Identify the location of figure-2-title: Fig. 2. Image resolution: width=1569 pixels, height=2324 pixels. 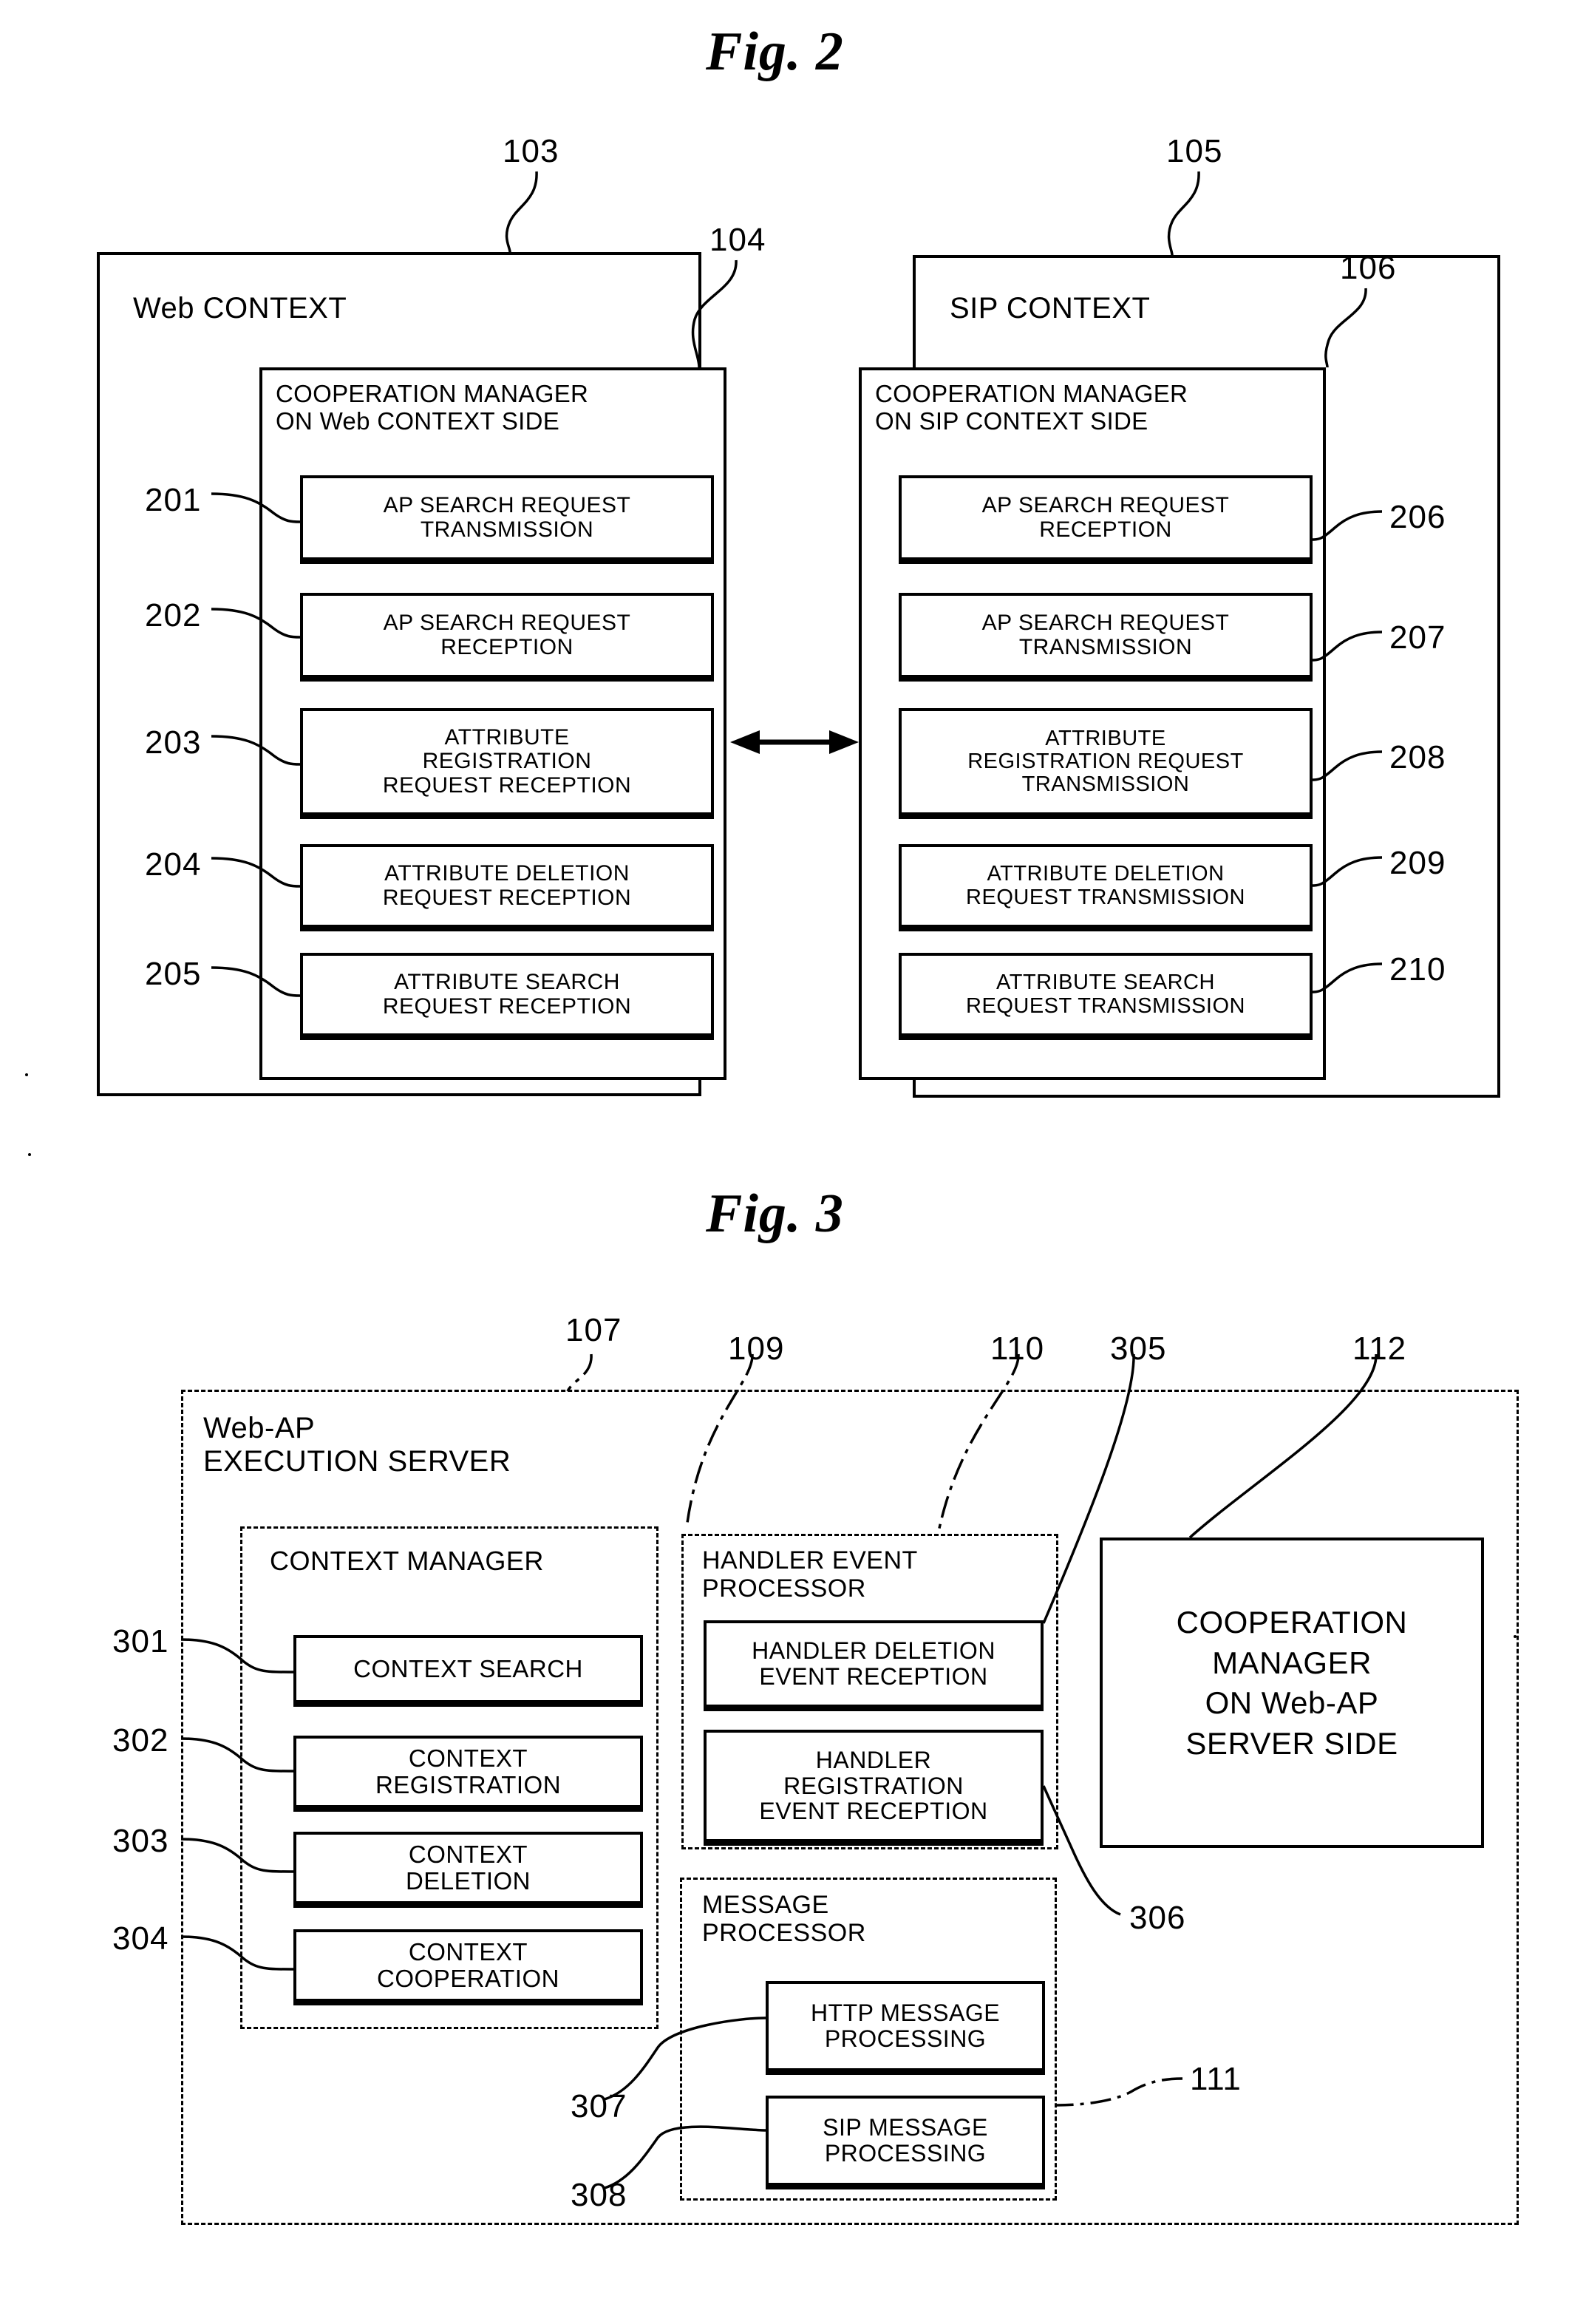
(775, 51).